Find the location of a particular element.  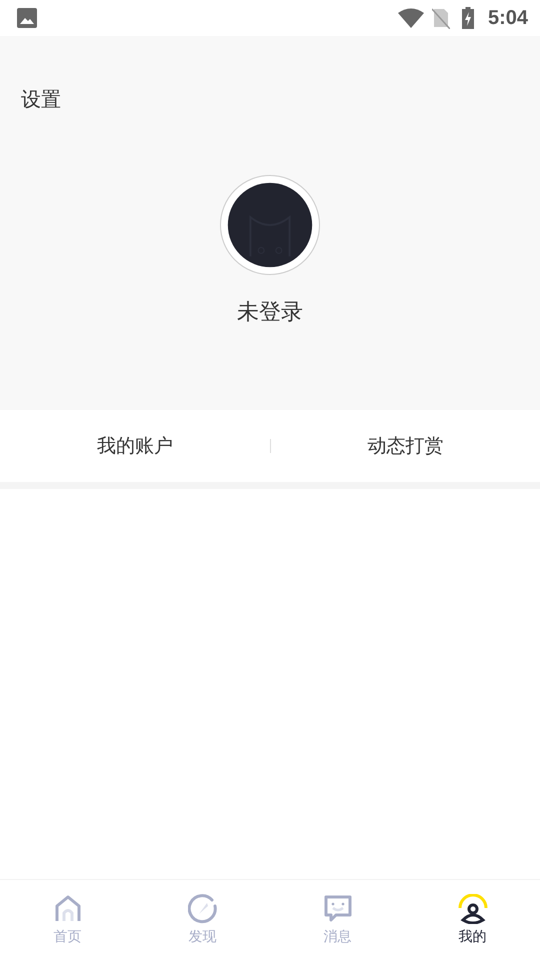

image-icon is located at coordinates (27, 18).